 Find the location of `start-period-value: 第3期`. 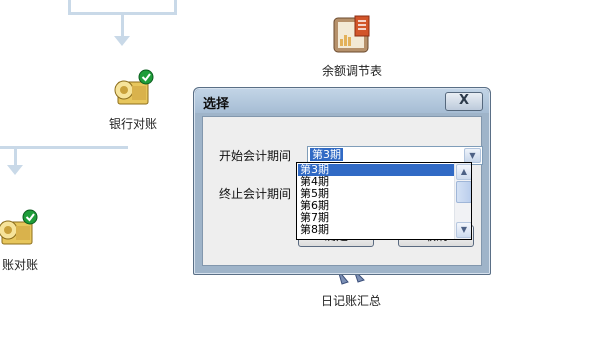

start-period-value: 第3期 is located at coordinates (326, 154).